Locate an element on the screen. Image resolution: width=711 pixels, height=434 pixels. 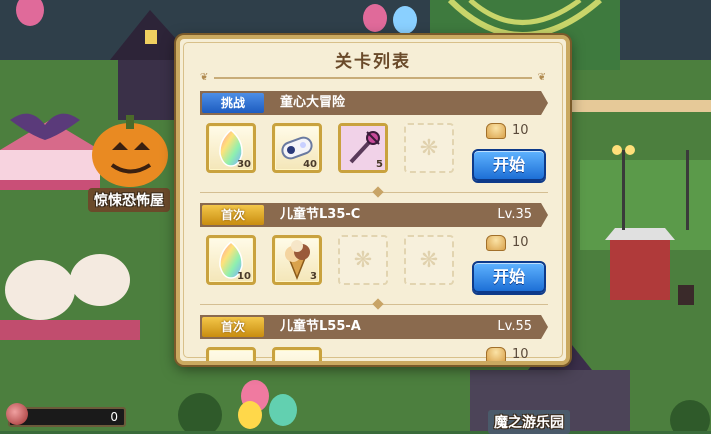
stage-header: 首次 儿童节L35-C Lv.35 is located at coordinates (374, 215).